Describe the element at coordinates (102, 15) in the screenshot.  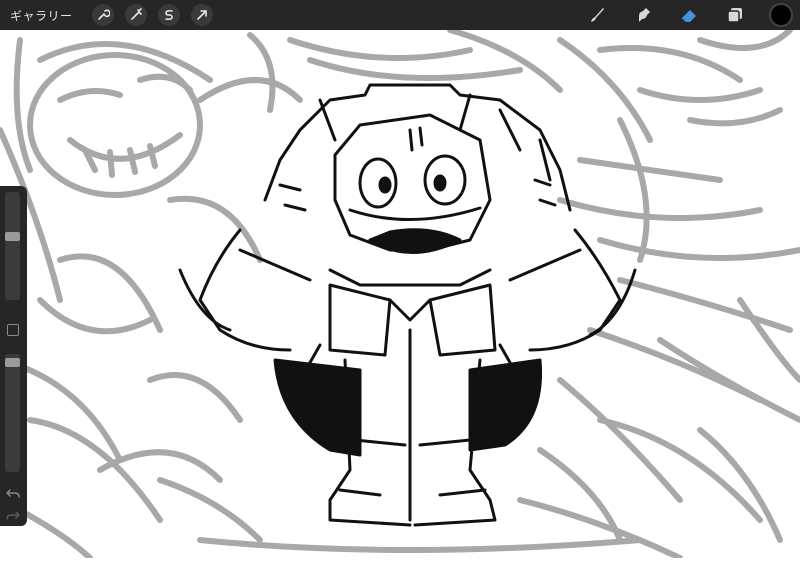
I see `actions-wrench-icon` at that location.